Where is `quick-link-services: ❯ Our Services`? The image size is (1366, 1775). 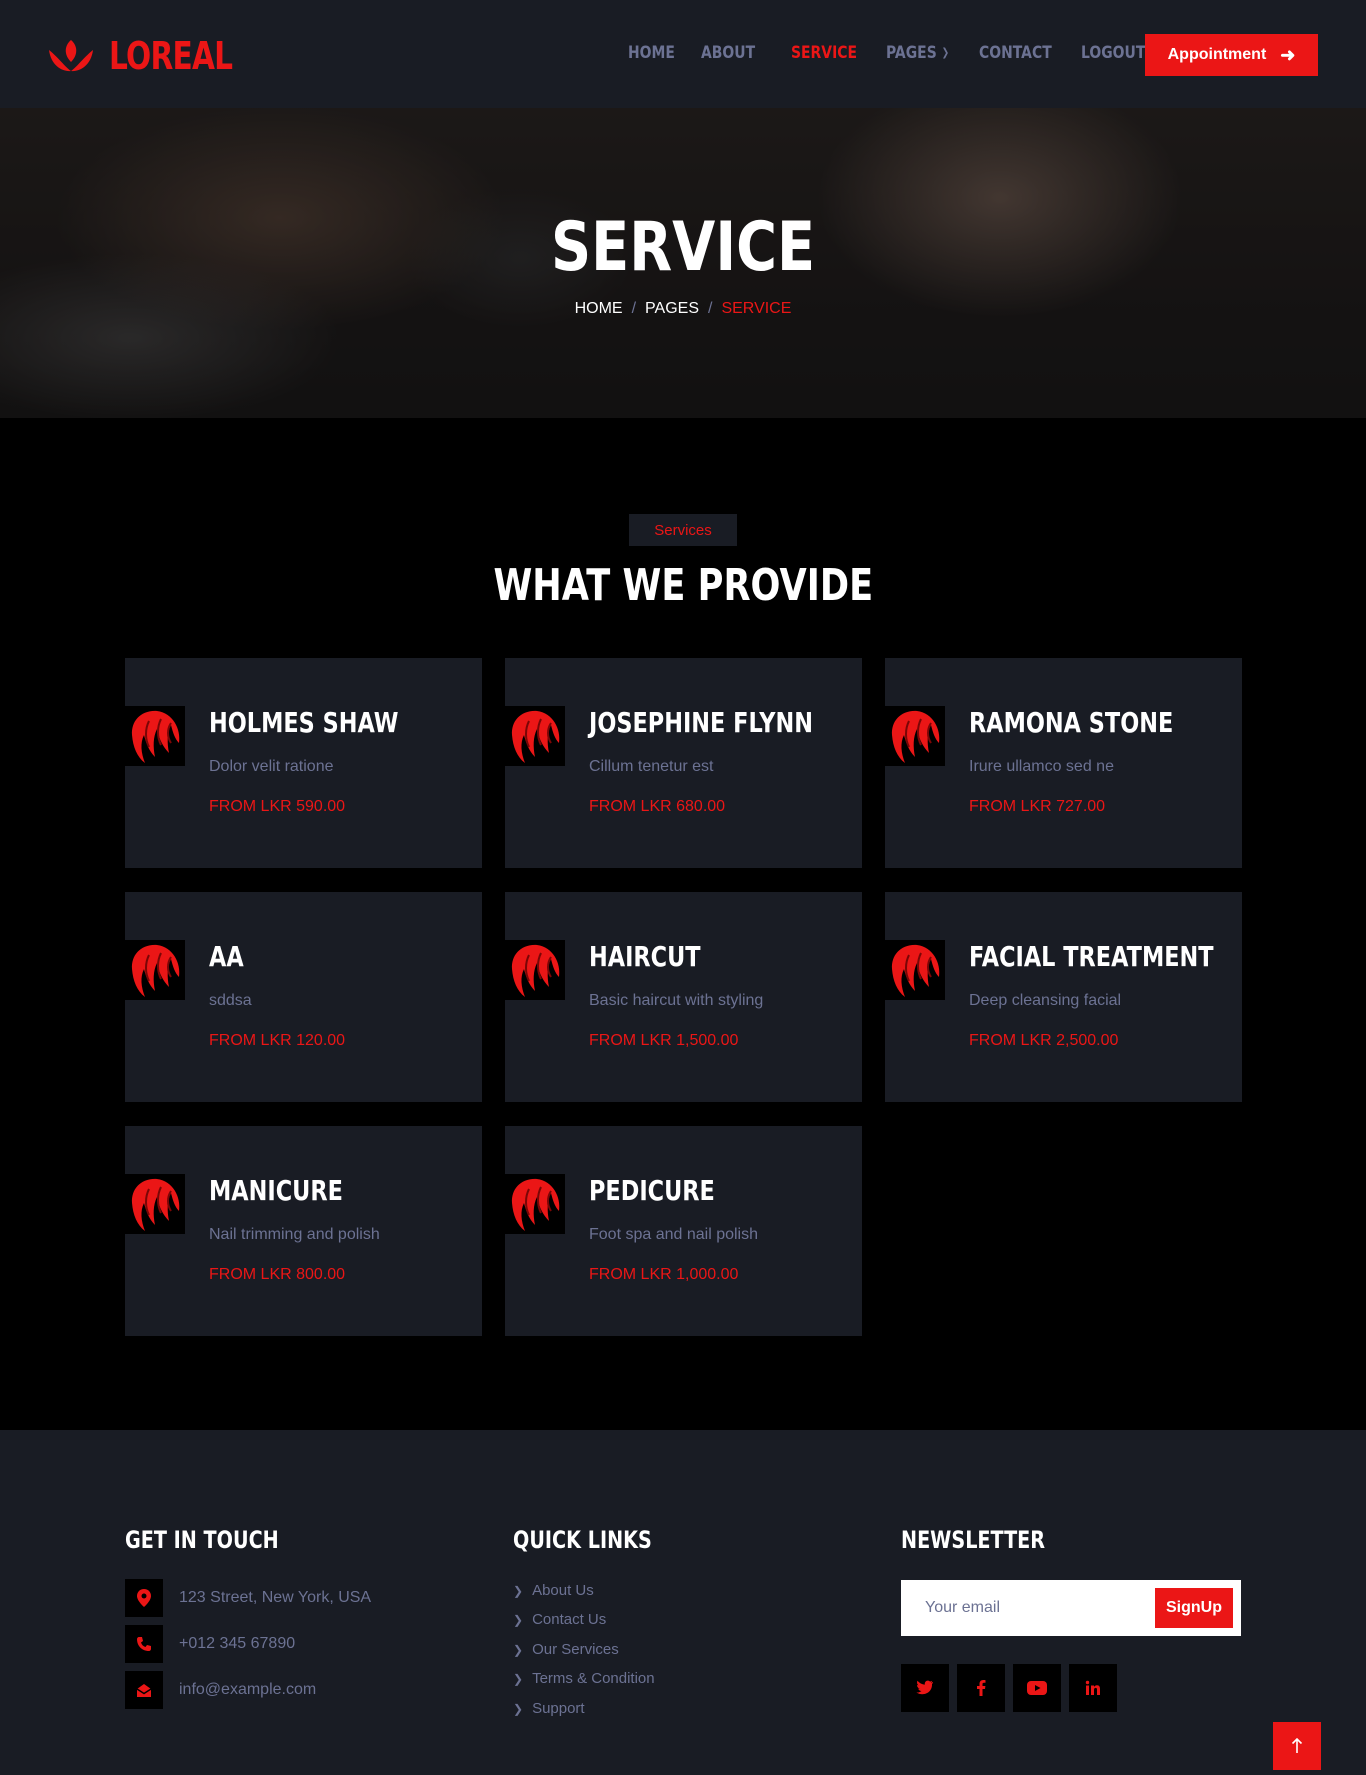 quick-link-services: ❯ Our Services is located at coordinates (566, 1649).